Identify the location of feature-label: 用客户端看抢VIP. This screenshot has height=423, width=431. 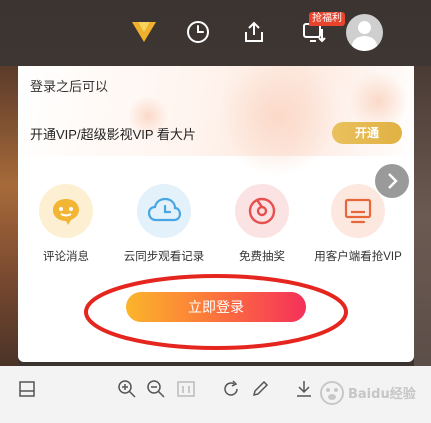
(358, 257).